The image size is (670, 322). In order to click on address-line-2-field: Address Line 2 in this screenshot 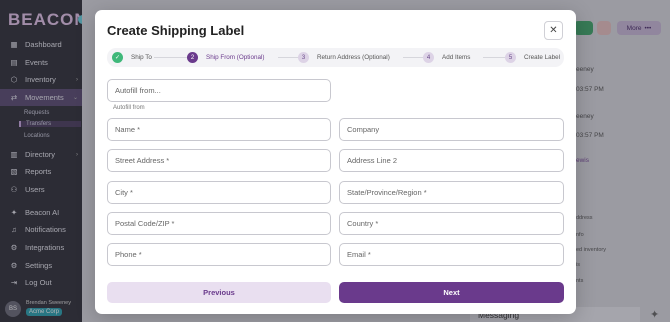, I will do `click(451, 160)`.